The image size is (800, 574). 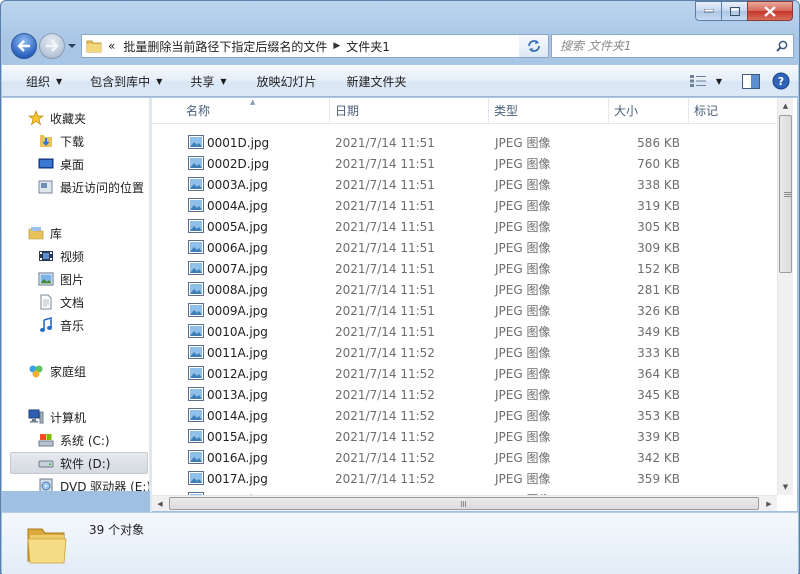 I want to click on search-input, so click(x=661, y=46).